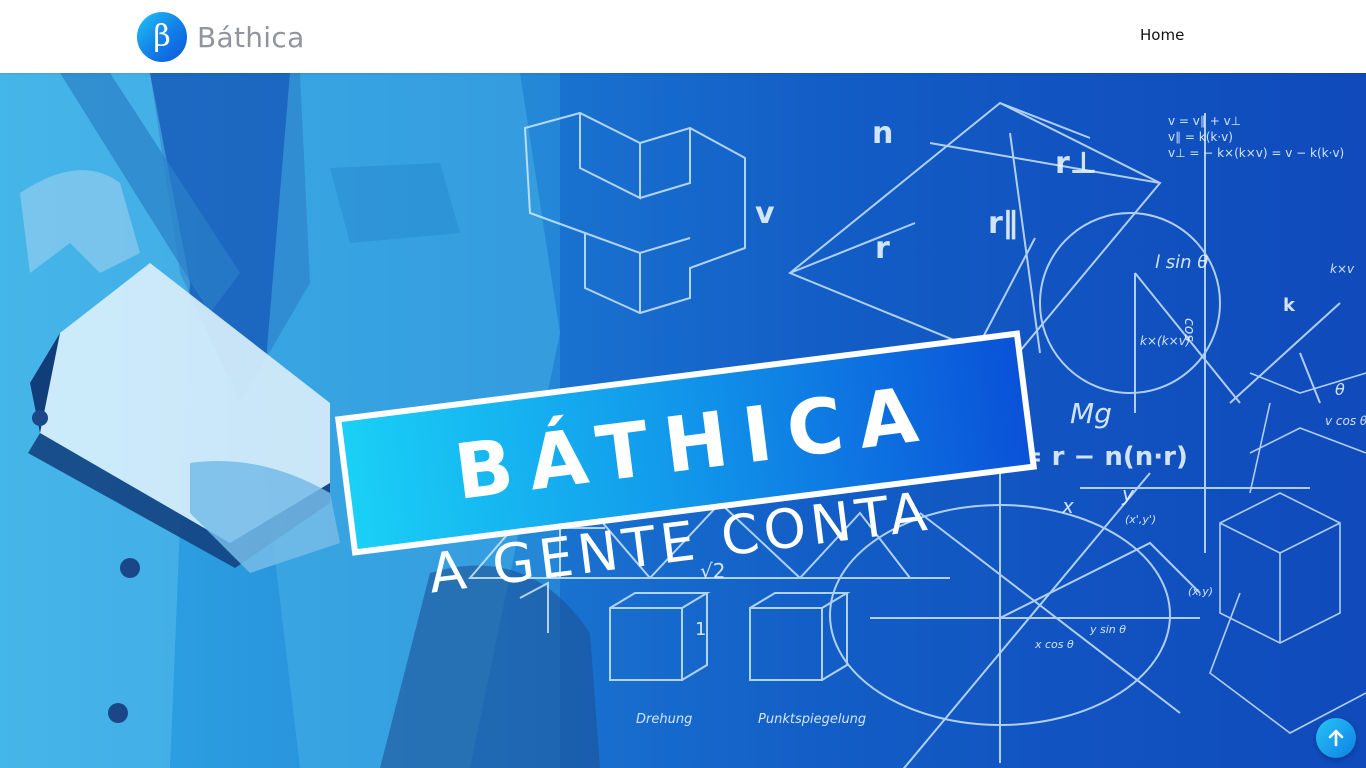  What do you see at coordinates (1054, 644) in the screenshot?
I see `svg-text: x cos θ` at bounding box center [1054, 644].